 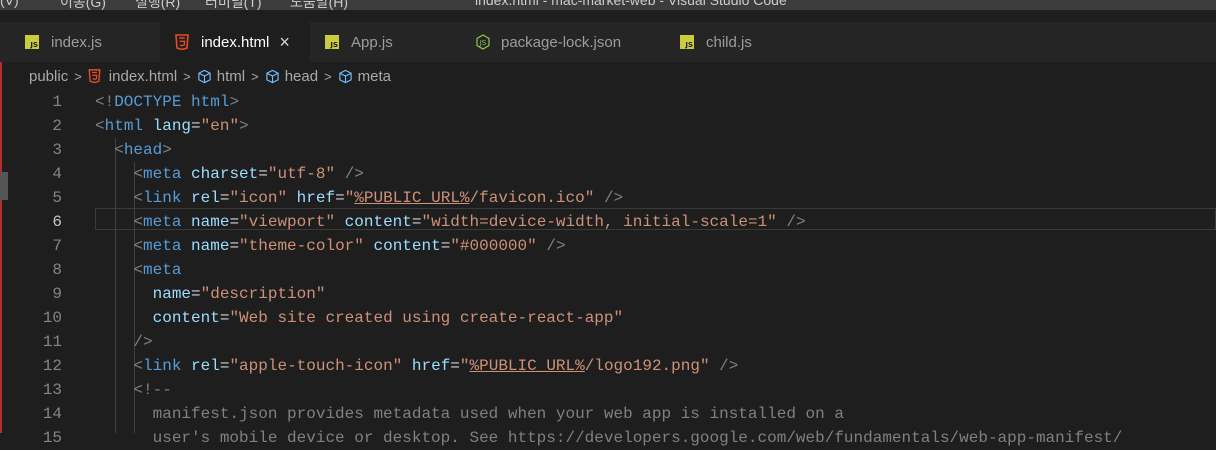 I want to click on code-text: <meta charset="utf-8" />, so click(x=248, y=174).